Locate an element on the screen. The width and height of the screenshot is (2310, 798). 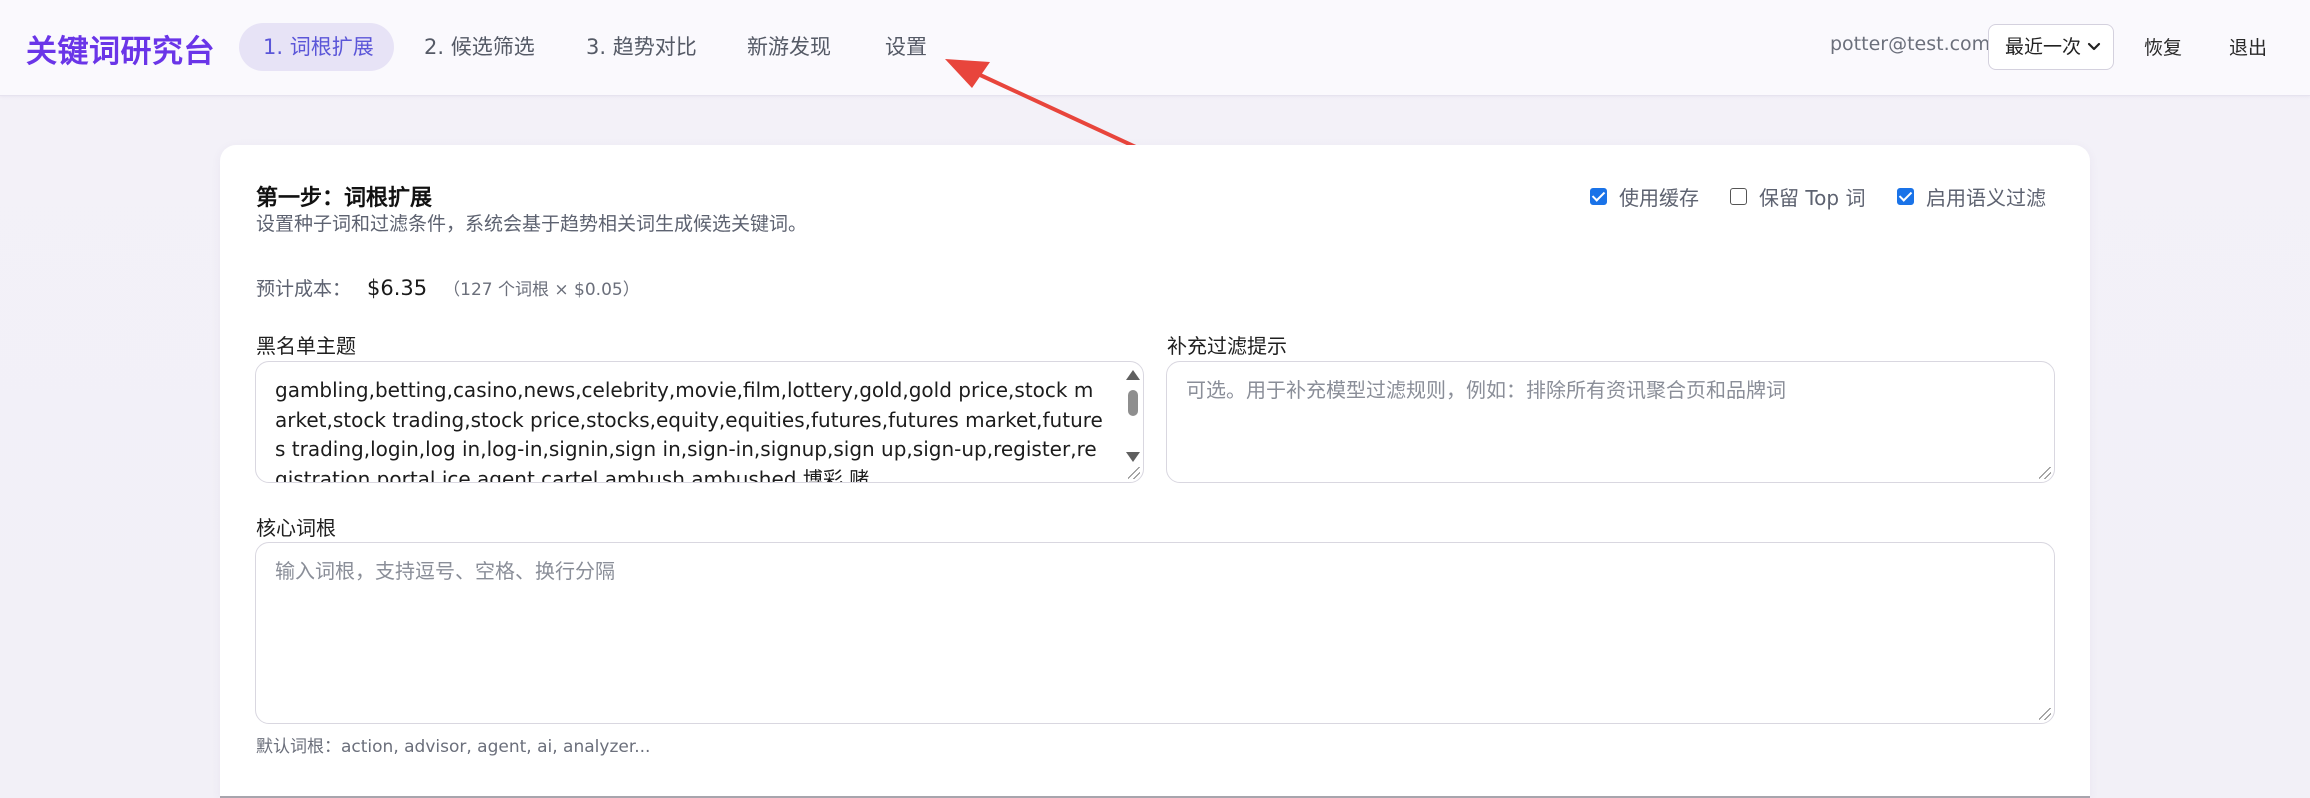
semantic-filter-option: 启用语义过滤 is located at coordinates (1971, 196).